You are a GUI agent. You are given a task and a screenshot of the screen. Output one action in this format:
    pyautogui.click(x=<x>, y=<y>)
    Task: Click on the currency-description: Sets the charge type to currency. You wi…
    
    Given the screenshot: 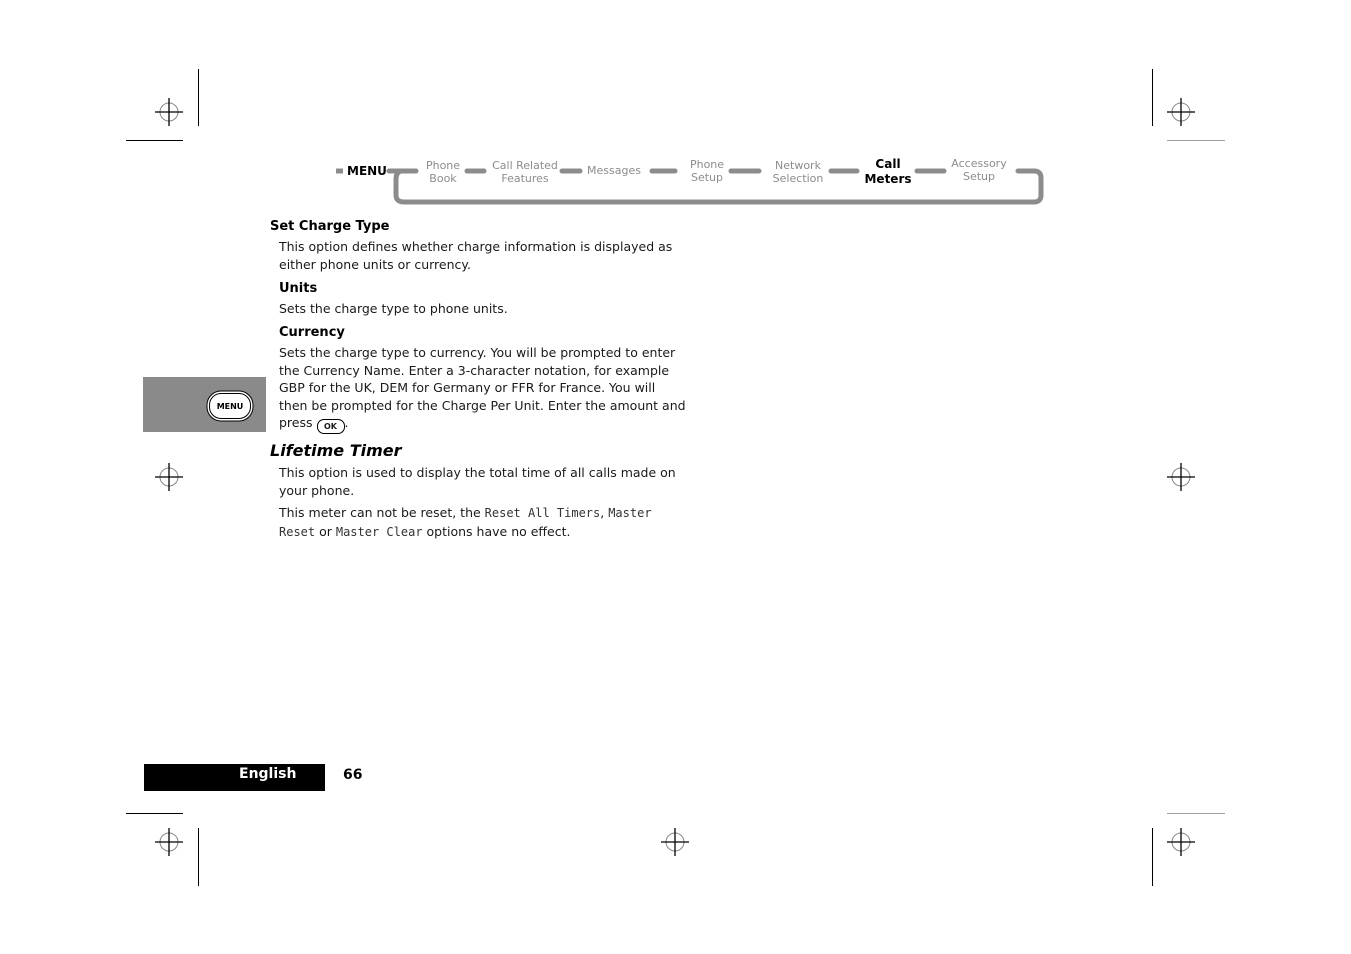 What is the action you would take?
    pyautogui.click(x=484, y=389)
    